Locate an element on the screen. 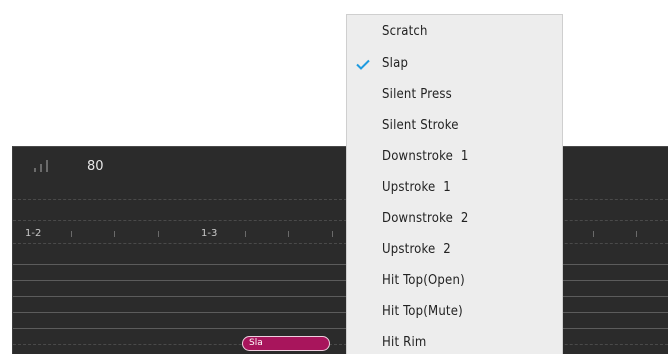 The width and height of the screenshot is (668, 359). menu-item-silent-press: Silent Press is located at coordinates (454, 95).